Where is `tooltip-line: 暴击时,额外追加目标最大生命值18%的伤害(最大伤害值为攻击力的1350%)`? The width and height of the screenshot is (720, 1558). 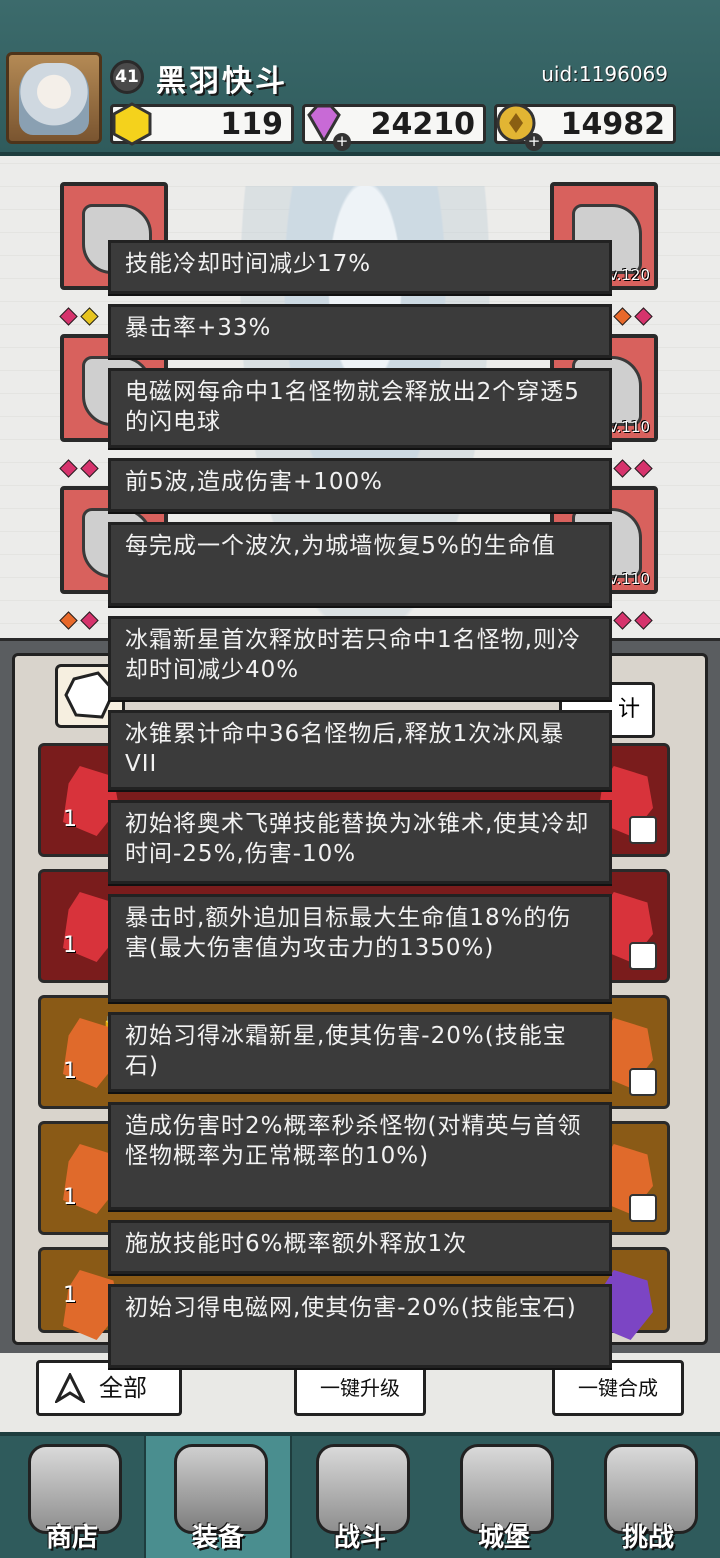 tooltip-line: 暴击时,额外追加目标最大生命值18%的伤害(最大伤害值为攻击力的1350%) is located at coordinates (360, 948).